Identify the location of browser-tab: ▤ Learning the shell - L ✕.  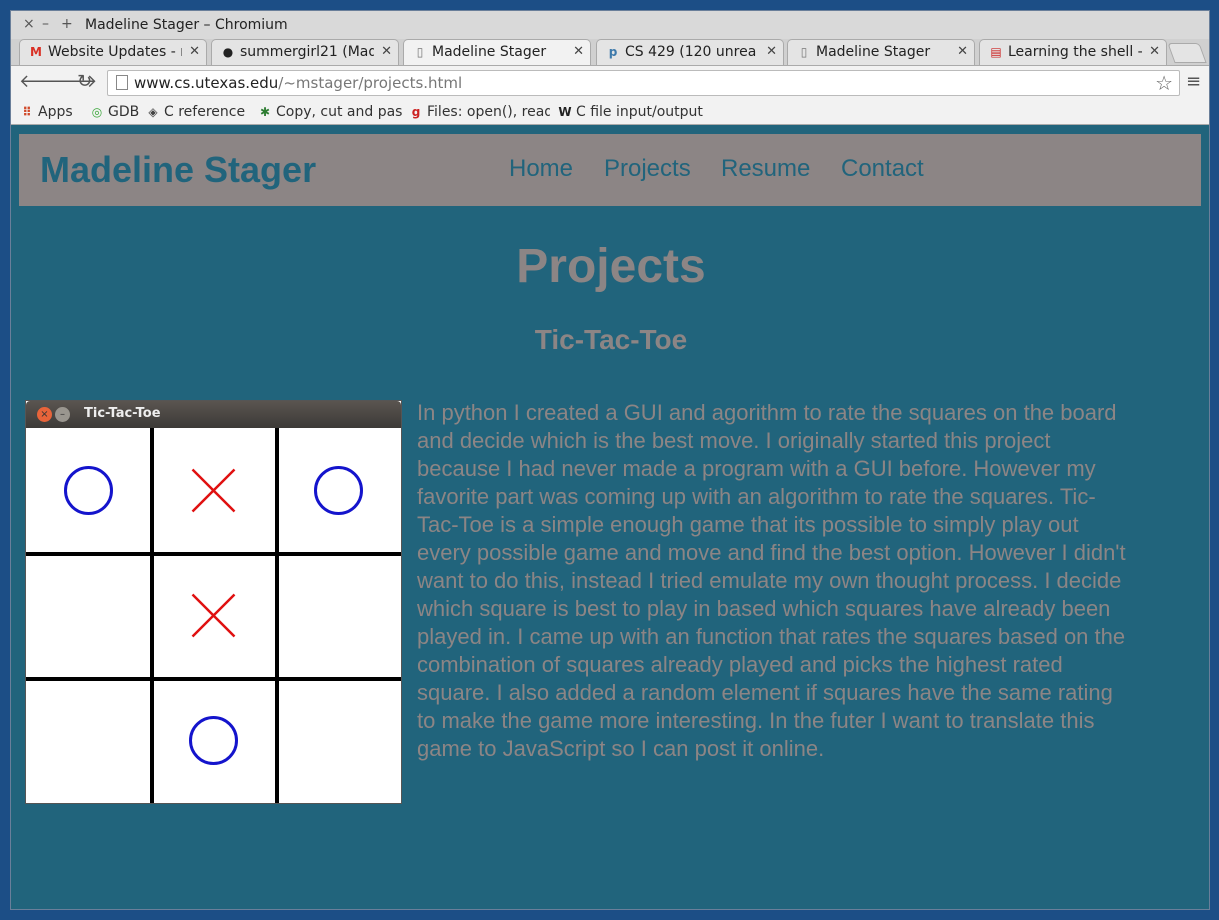
(1073, 52).